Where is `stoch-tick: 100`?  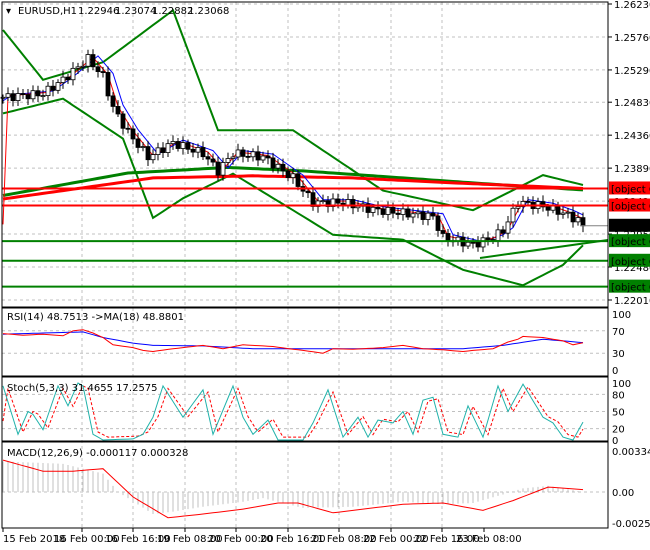
stoch-tick: 100 is located at coordinates (621, 384).